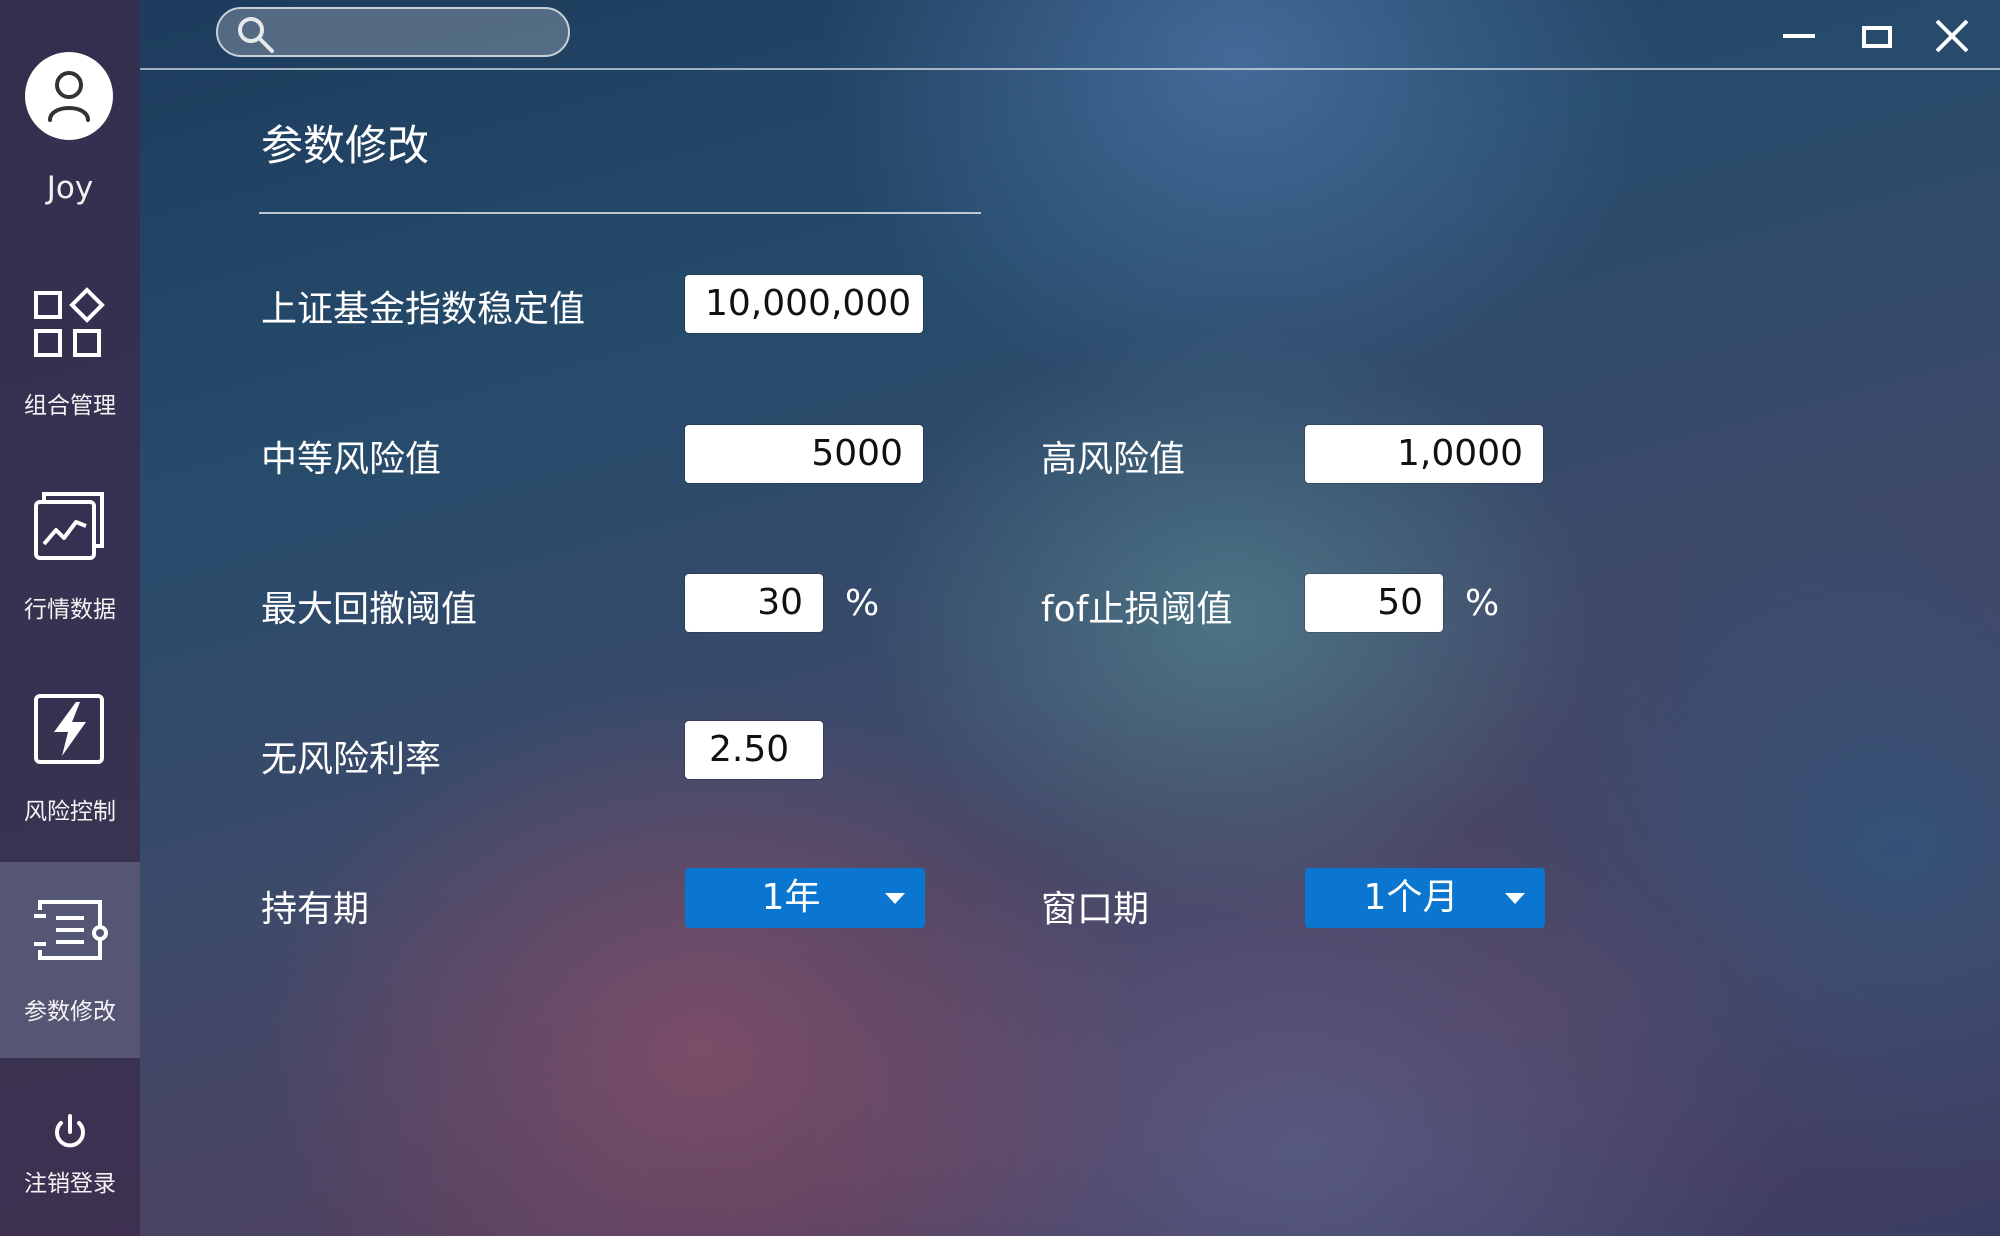  Describe the element at coordinates (423, 309) in the screenshot. I see `index-stable-label: 上证基金指数稳定值` at that location.